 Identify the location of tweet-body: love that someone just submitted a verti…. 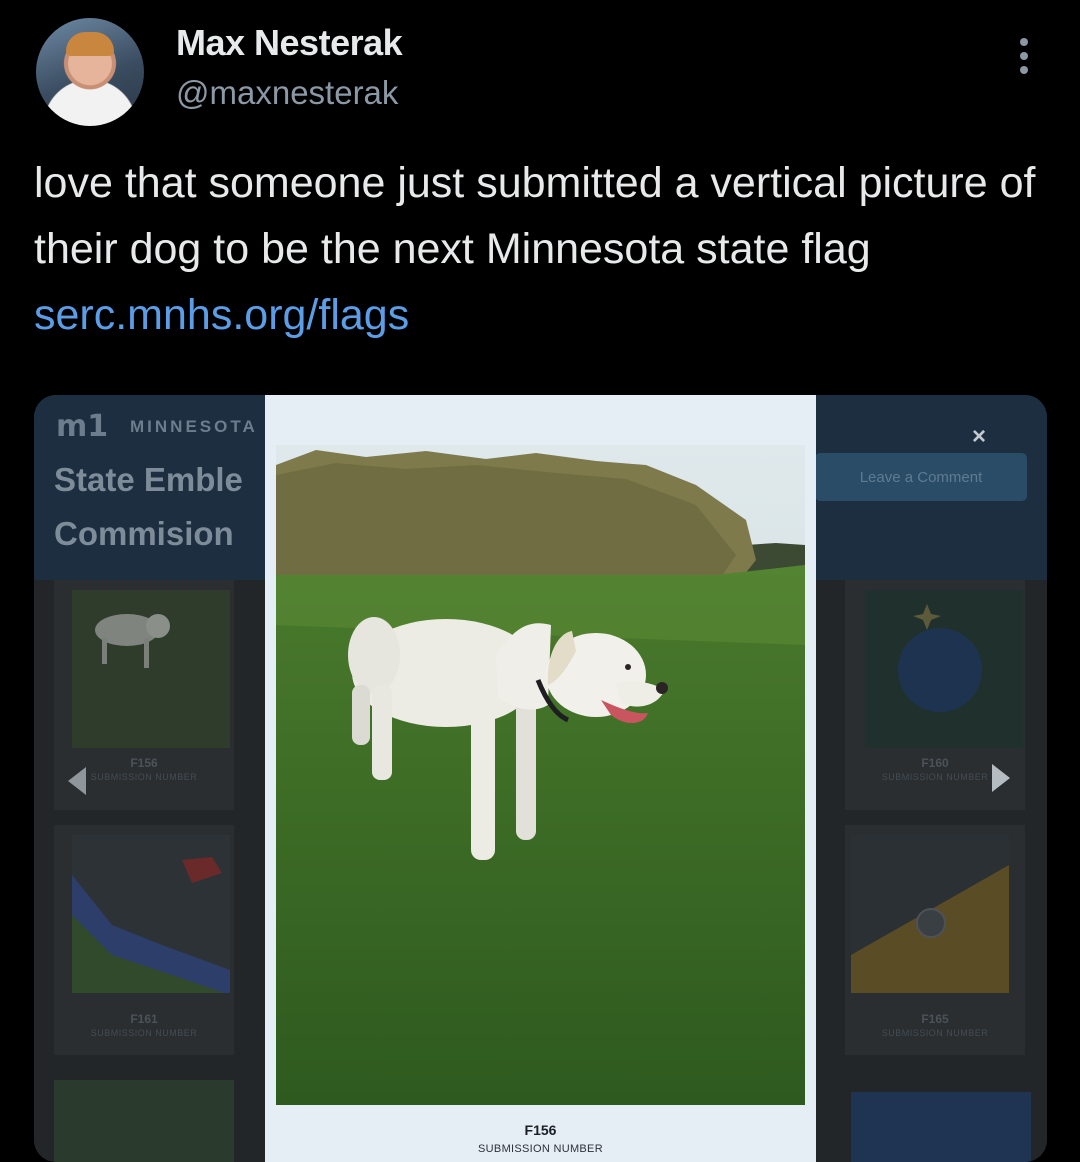
(535, 216).